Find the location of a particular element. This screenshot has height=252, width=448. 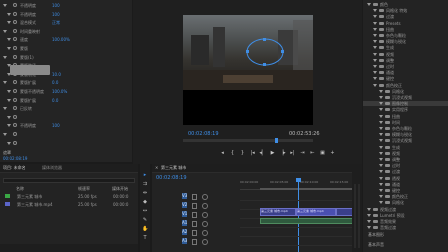

table-row: 第三元素 城市.mp4 25.00 fps 00:00:0 is located at coordinates (69, 204).